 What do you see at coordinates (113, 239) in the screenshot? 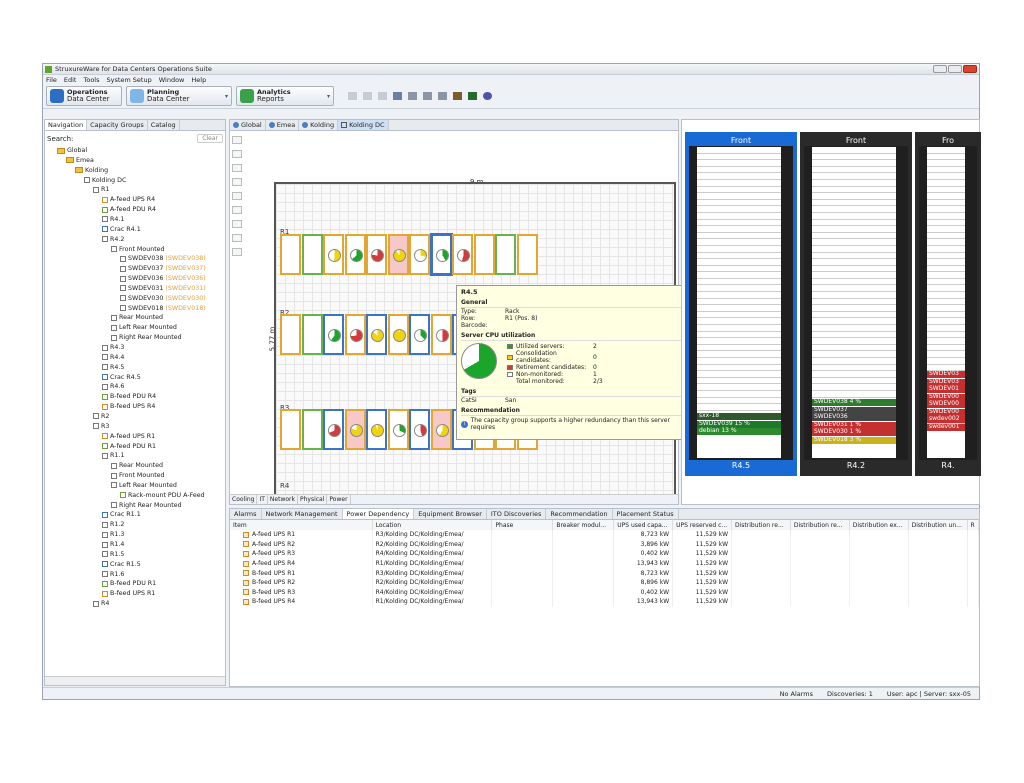
I see `tree-node: R4.2` at bounding box center [113, 239].